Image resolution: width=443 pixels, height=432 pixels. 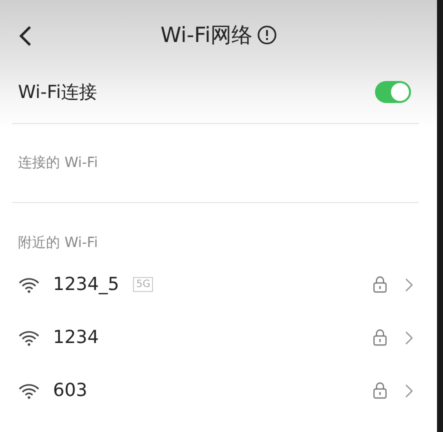 What do you see at coordinates (218, 284) in the screenshot?
I see `network-row: 1234_5 5G` at bounding box center [218, 284].